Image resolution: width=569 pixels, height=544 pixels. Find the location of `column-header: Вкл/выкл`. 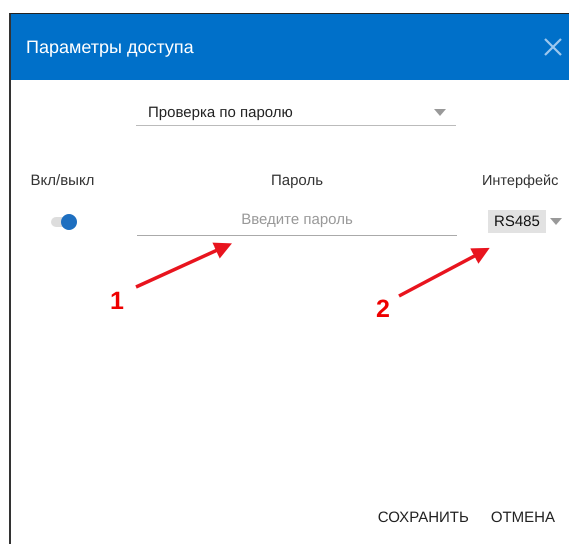

column-header: Вкл/выкл is located at coordinates (62, 180).